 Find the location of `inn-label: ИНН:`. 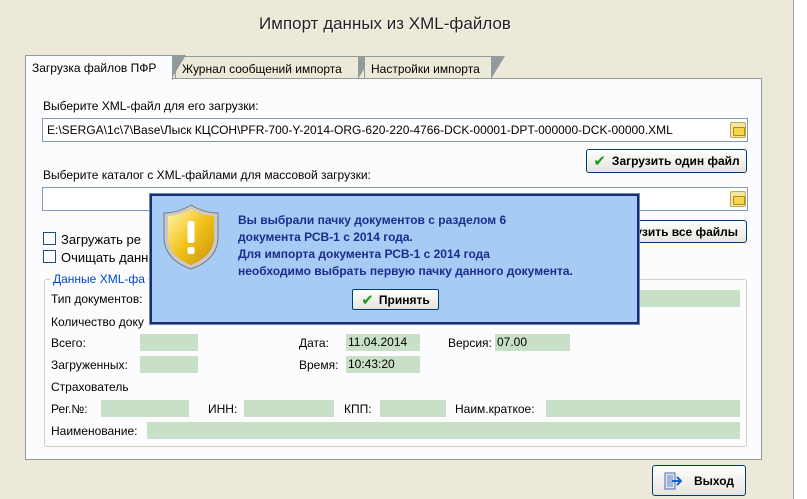

inn-label: ИНН: is located at coordinates (223, 409).